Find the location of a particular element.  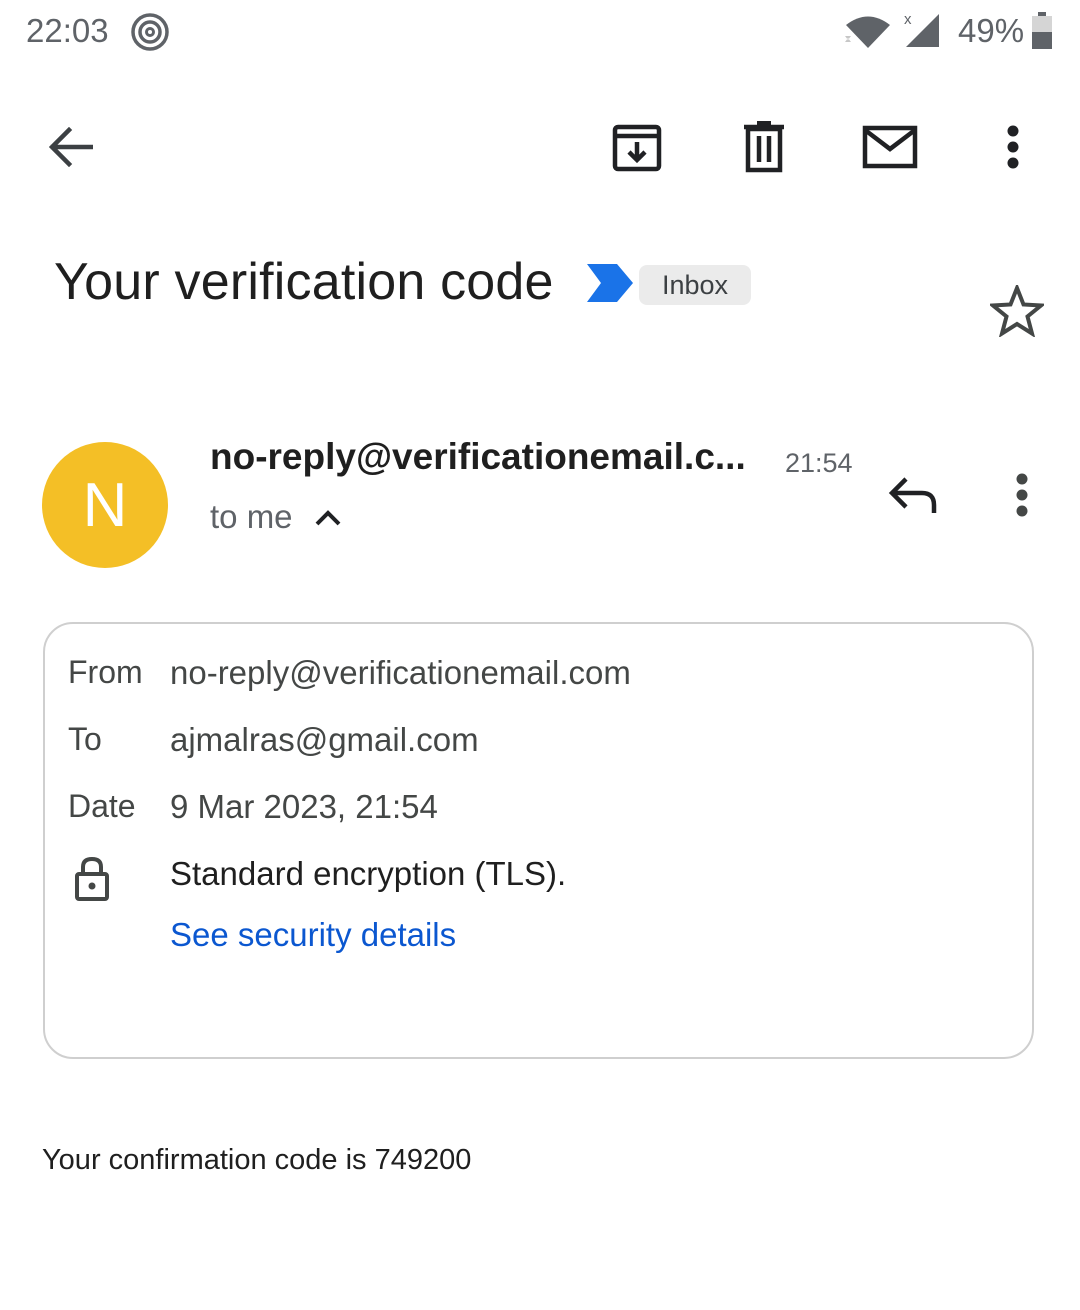

email-time: 21:54 is located at coordinates (819, 463).